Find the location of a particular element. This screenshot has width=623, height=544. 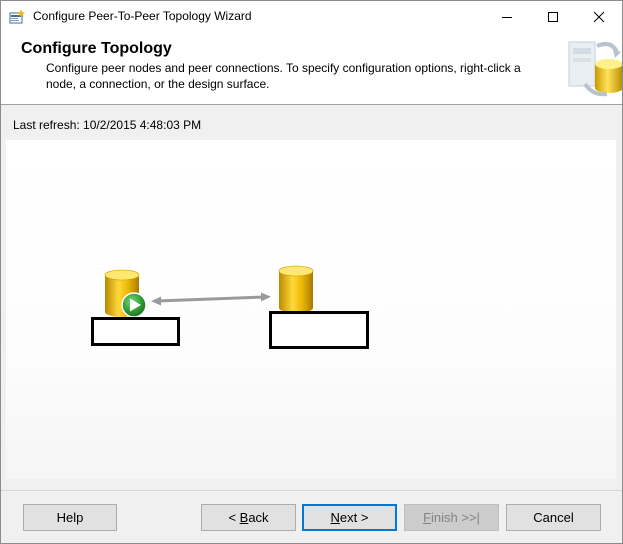

finish-accelerator: F is located at coordinates (427, 517).